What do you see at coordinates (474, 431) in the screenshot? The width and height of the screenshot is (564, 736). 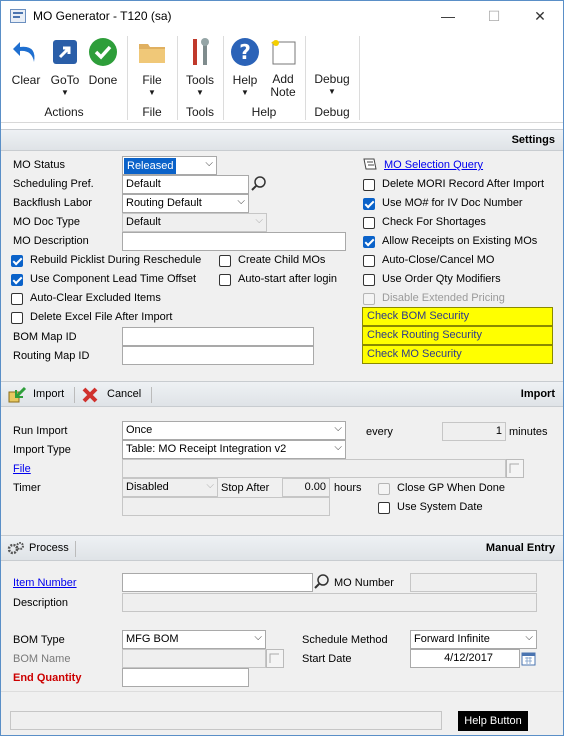 I see `every-interval-field: 1` at bounding box center [474, 431].